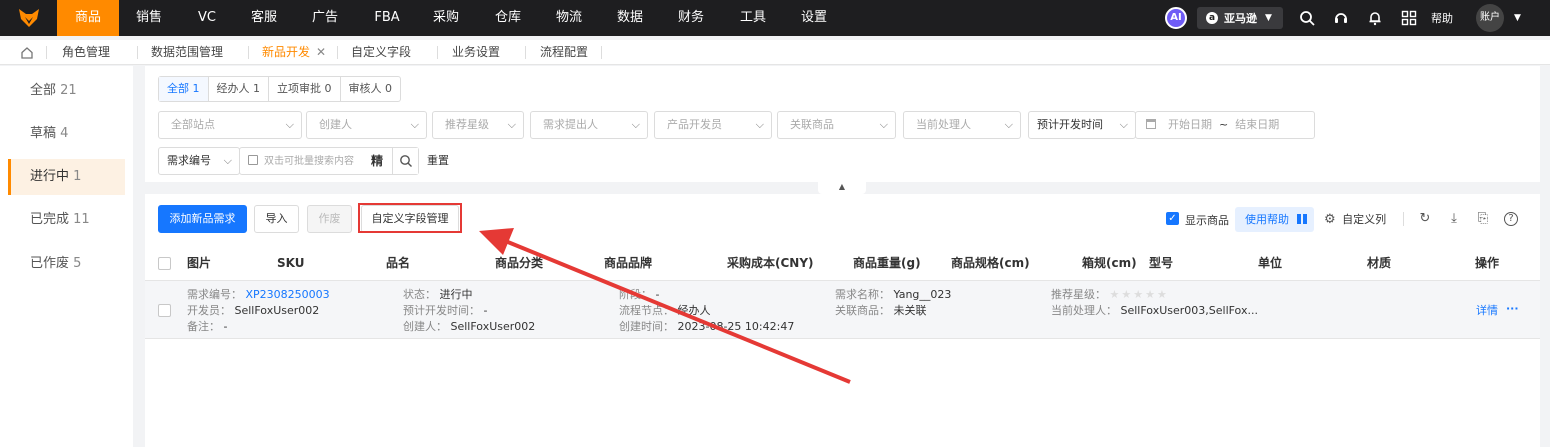 The width and height of the screenshot is (1550, 447). I want to click on annotation-arrow, so click(665, 306).